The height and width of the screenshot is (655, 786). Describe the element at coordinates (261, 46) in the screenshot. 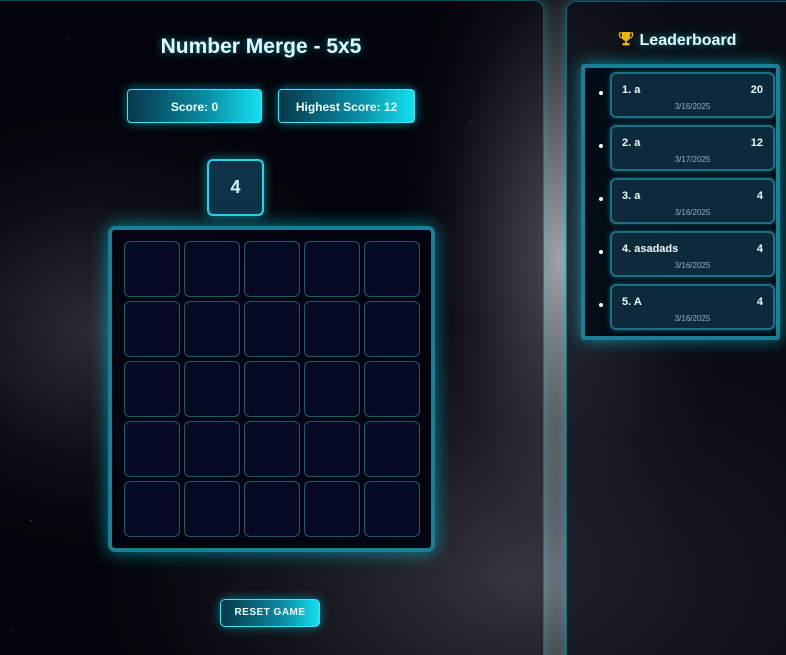

I see `game-title: Number Merge - 5x5` at that location.